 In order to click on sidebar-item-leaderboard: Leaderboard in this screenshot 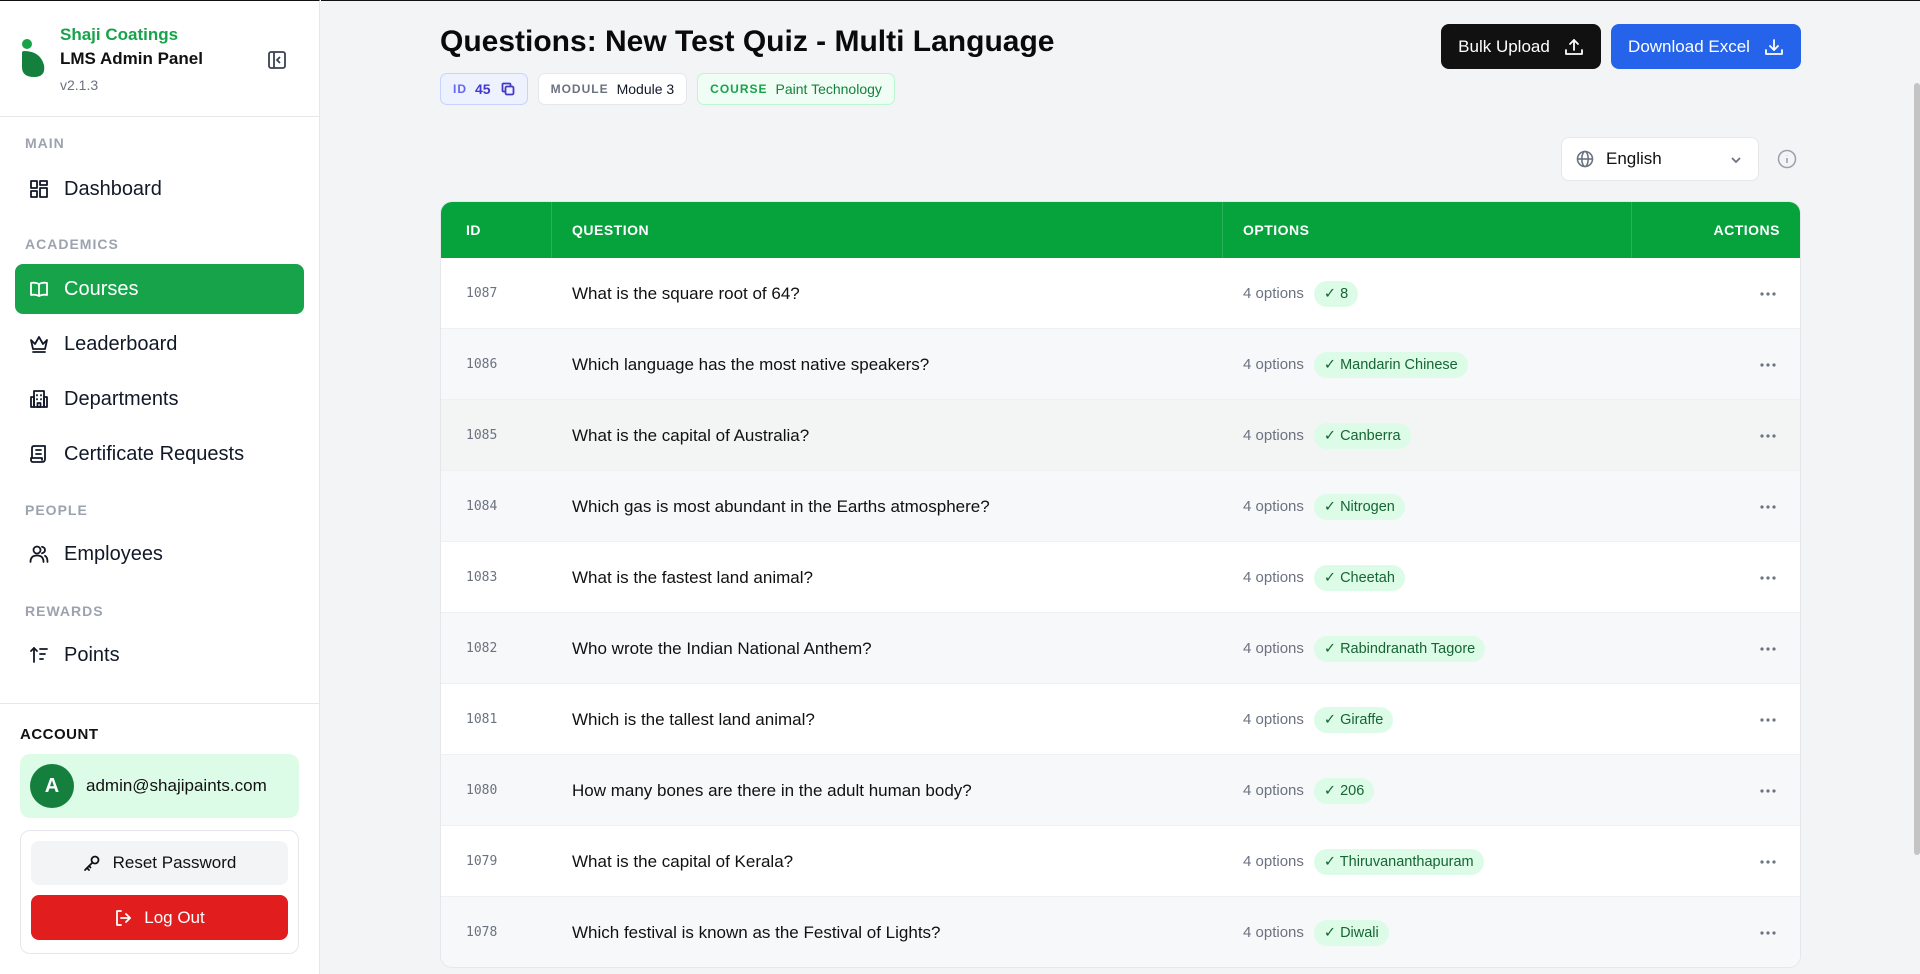, I will do `click(159, 344)`.